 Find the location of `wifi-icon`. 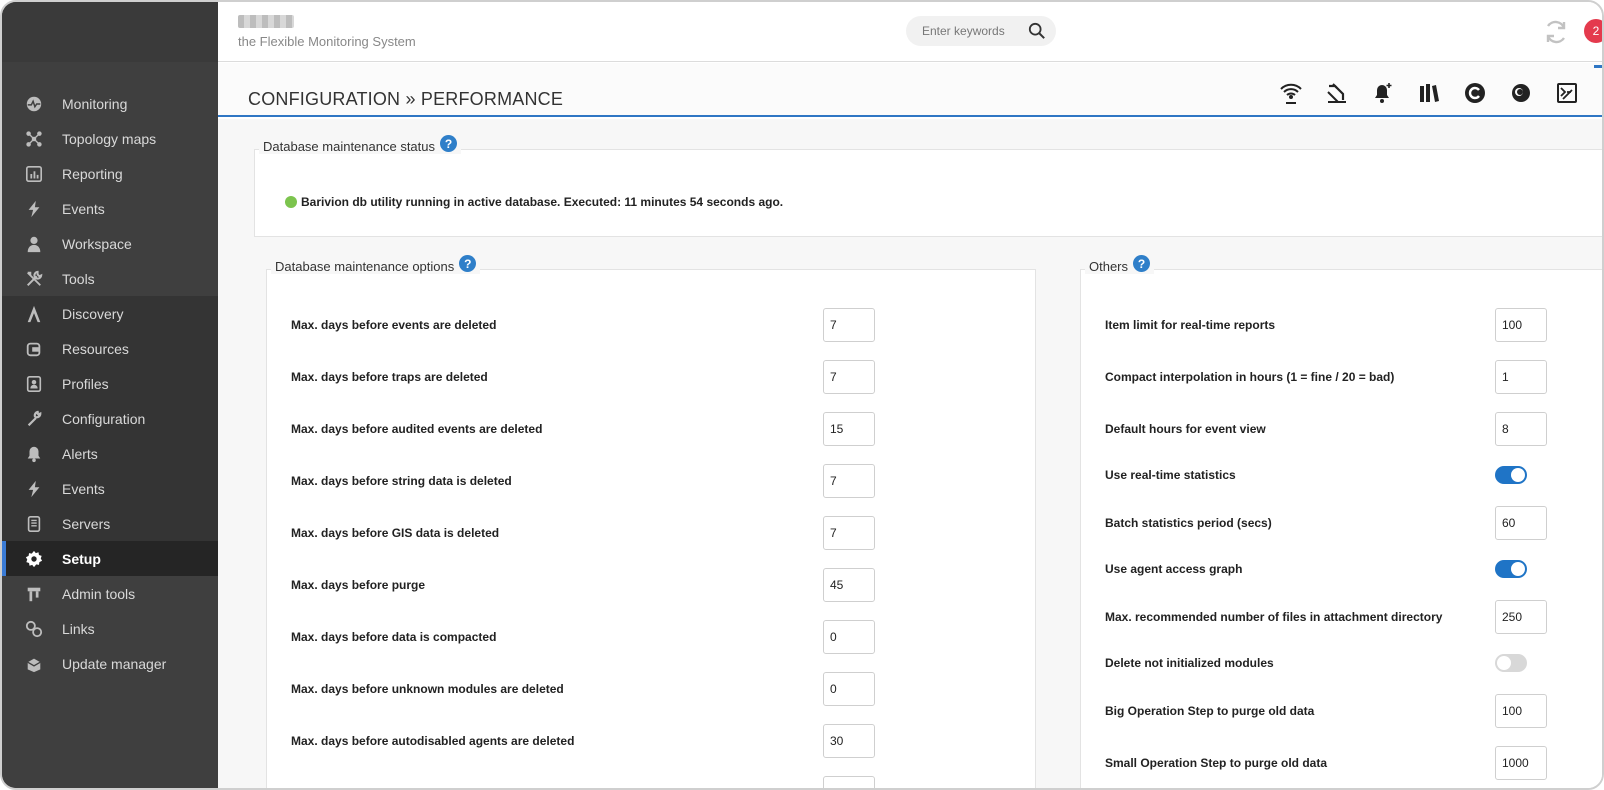

wifi-icon is located at coordinates (1291, 93).